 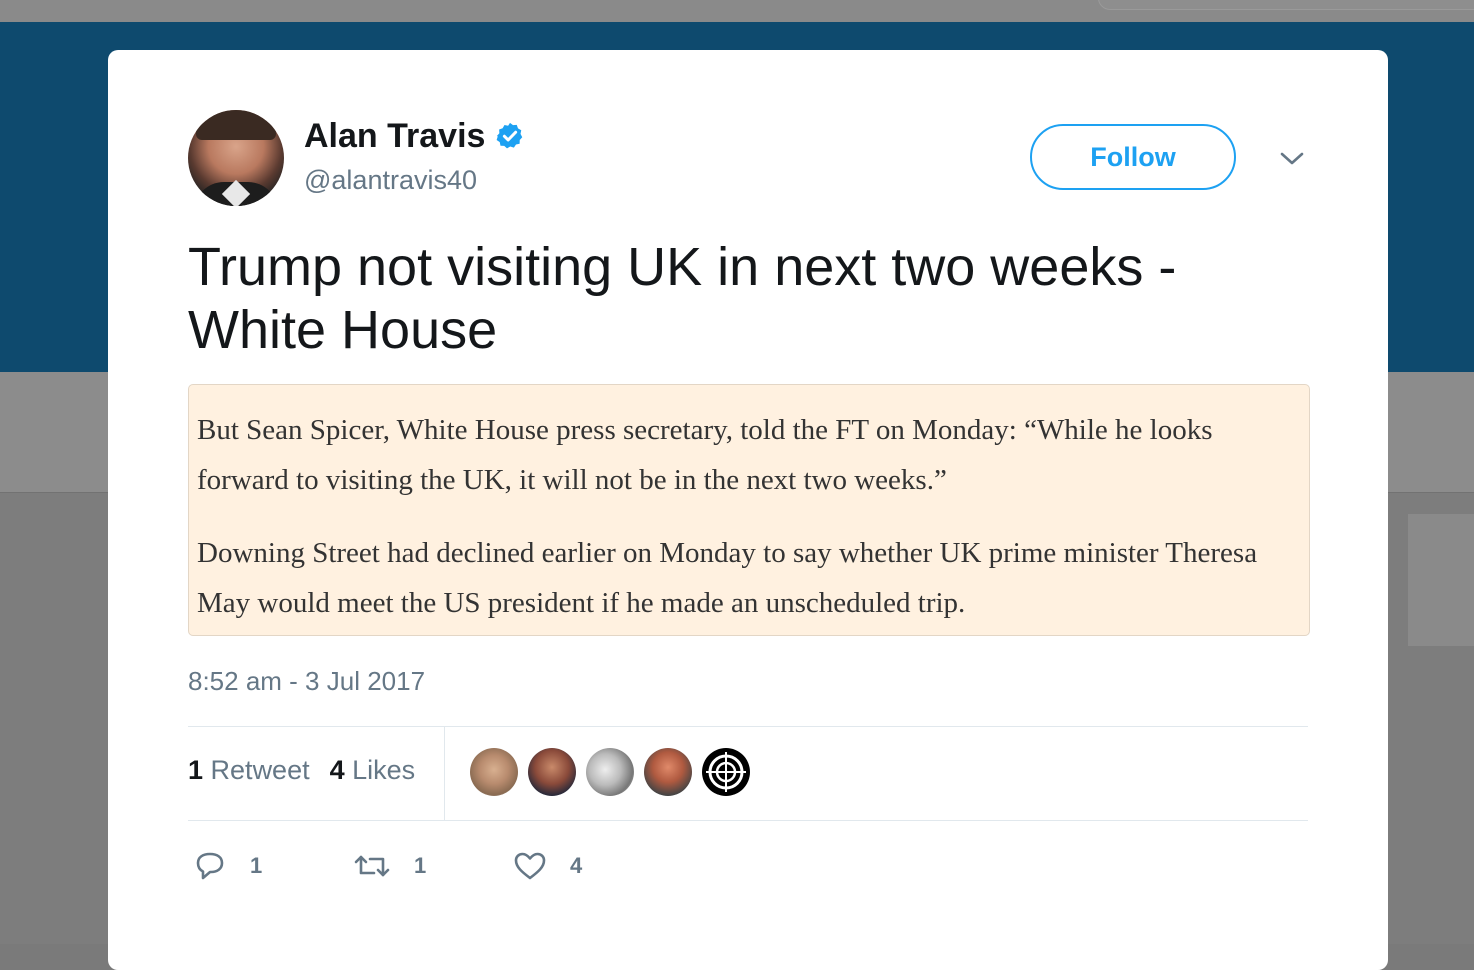 What do you see at coordinates (1133, 157) in the screenshot?
I see `follow-button: Follow` at bounding box center [1133, 157].